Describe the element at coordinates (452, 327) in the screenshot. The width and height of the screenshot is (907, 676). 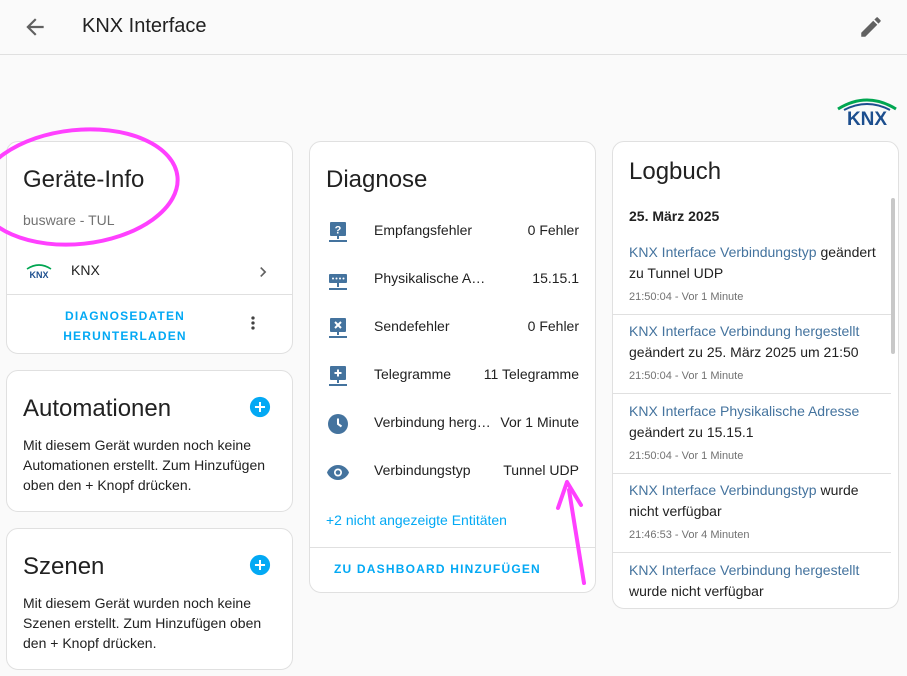
I see `diag-row-send-errors: Sendefehler 0 Fehler` at that location.